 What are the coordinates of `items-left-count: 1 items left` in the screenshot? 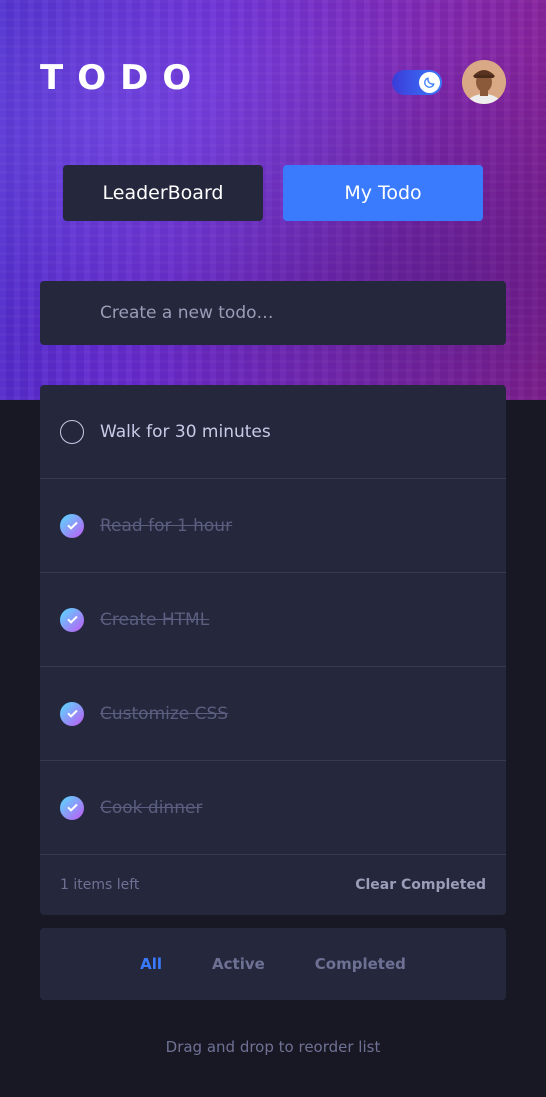 It's located at (100, 885).